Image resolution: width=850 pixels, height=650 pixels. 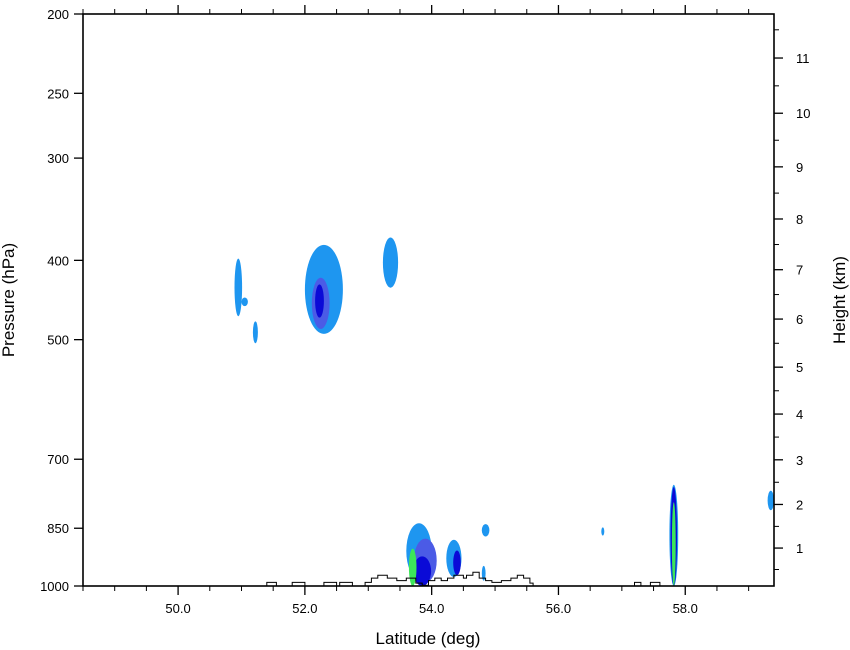 I want to click on height-tick-label: 4, so click(x=799, y=414).